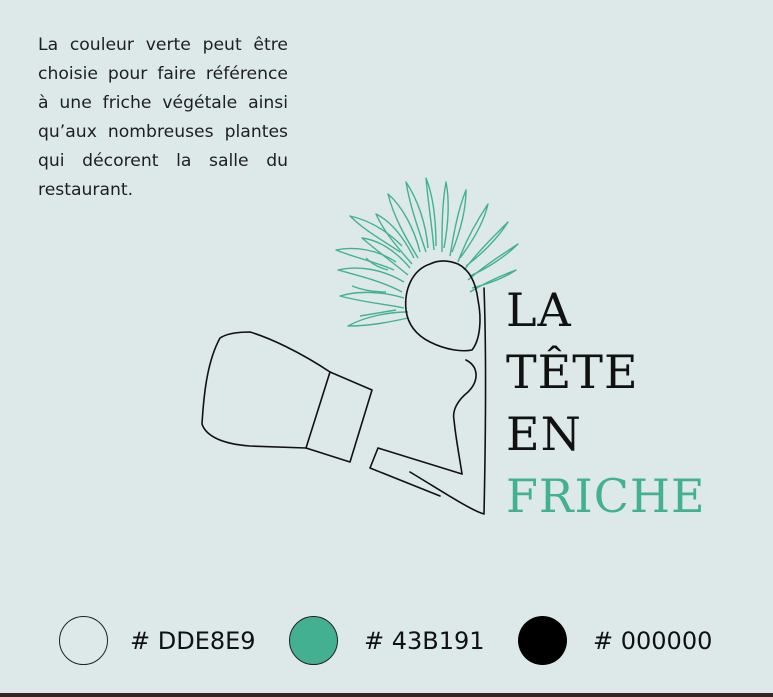 The image size is (773, 697). What do you see at coordinates (427, 252) in the screenshot?
I see `leaf-hair-icon` at bounding box center [427, 252].